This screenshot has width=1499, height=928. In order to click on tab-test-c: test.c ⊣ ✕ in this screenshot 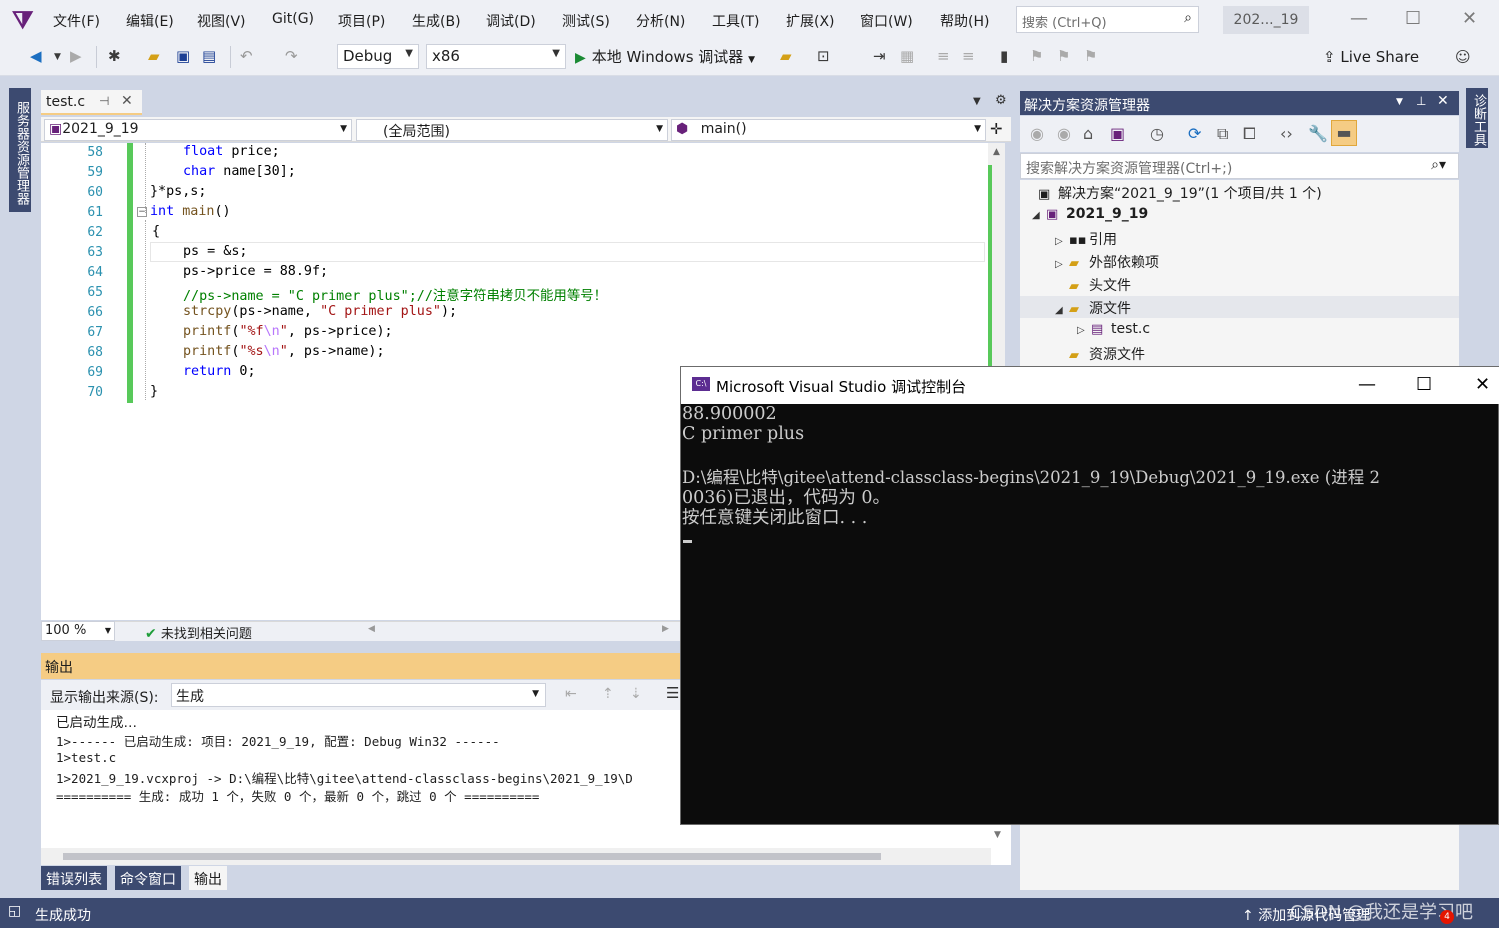, I will do `click(91, 102)`.